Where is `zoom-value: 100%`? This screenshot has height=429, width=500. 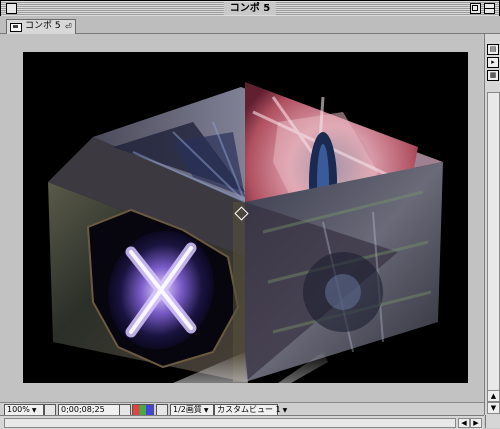
zoom-value: 100% is located at coordinates (18, 409).